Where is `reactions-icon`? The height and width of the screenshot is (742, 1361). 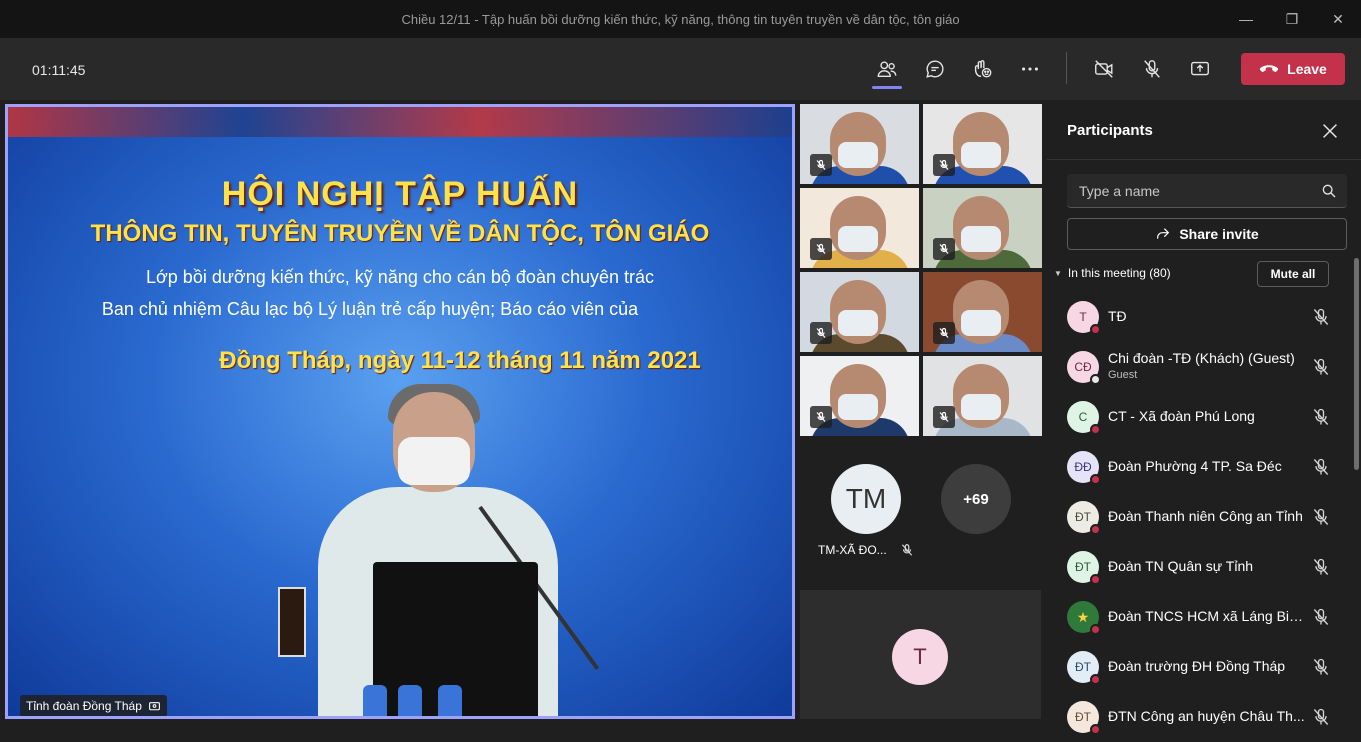
reactions-icon is located at coordinates (983, 69).